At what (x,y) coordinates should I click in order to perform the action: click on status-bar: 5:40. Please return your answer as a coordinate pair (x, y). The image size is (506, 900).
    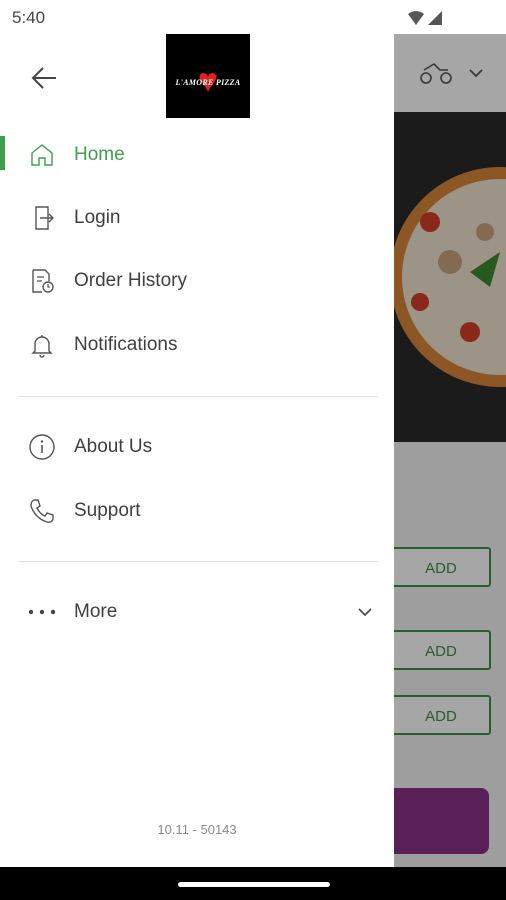
    Looking at the image, I should click on (253, 17).